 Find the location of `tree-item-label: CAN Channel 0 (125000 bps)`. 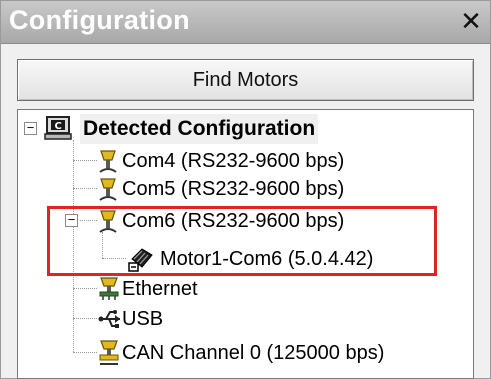

tree-item-label: CAN Channel 0 (125000 bps) is located at coordinates (253, 353).